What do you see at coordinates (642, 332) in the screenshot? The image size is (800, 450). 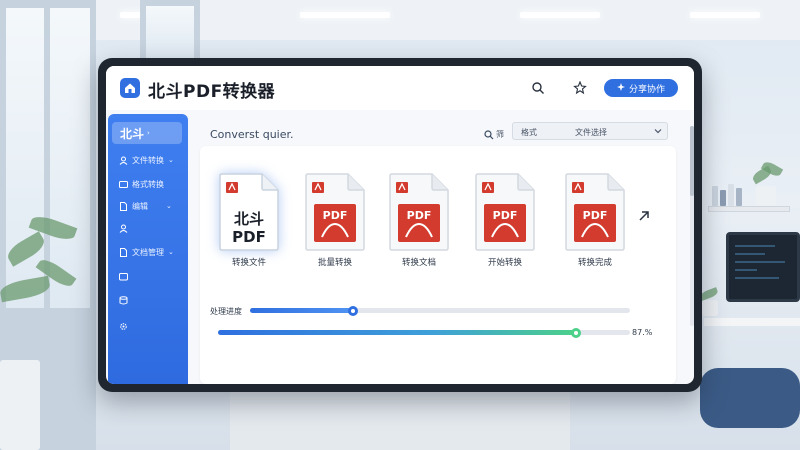 I see `progress-percent: 87.%` at bounding box center [642, 332].